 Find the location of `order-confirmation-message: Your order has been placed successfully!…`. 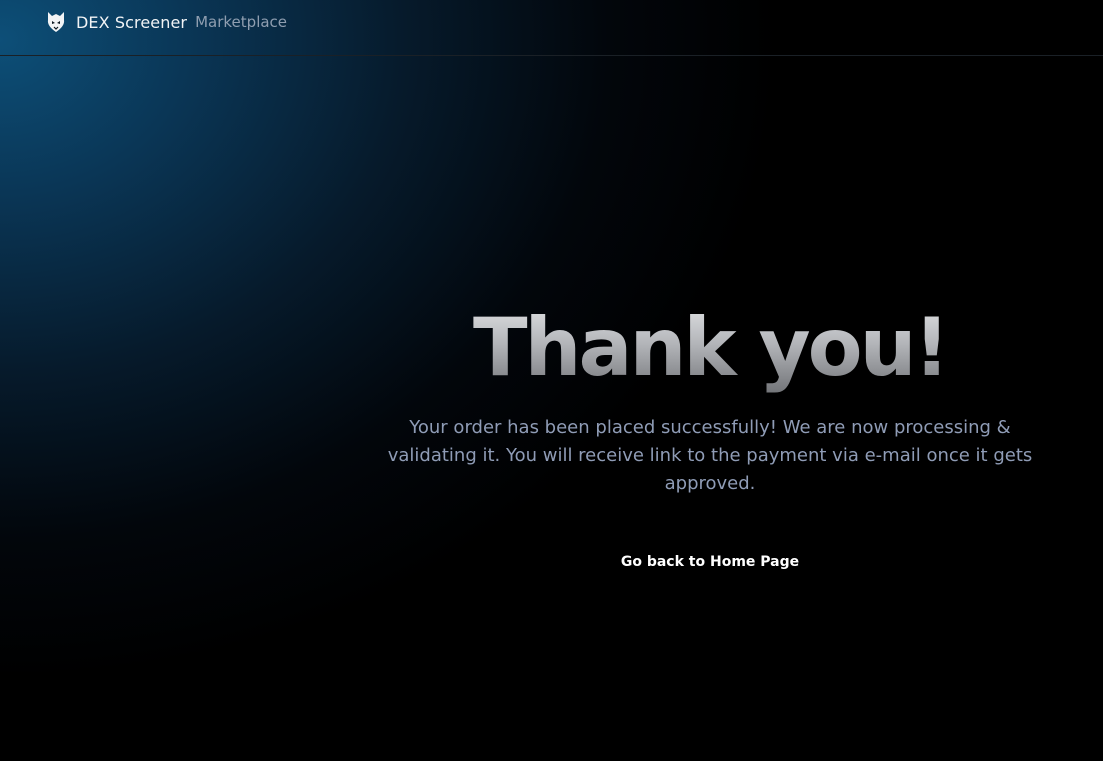

order-confirmation-message: Your order has been placed successfully!… is located at coordinates (710, 455).